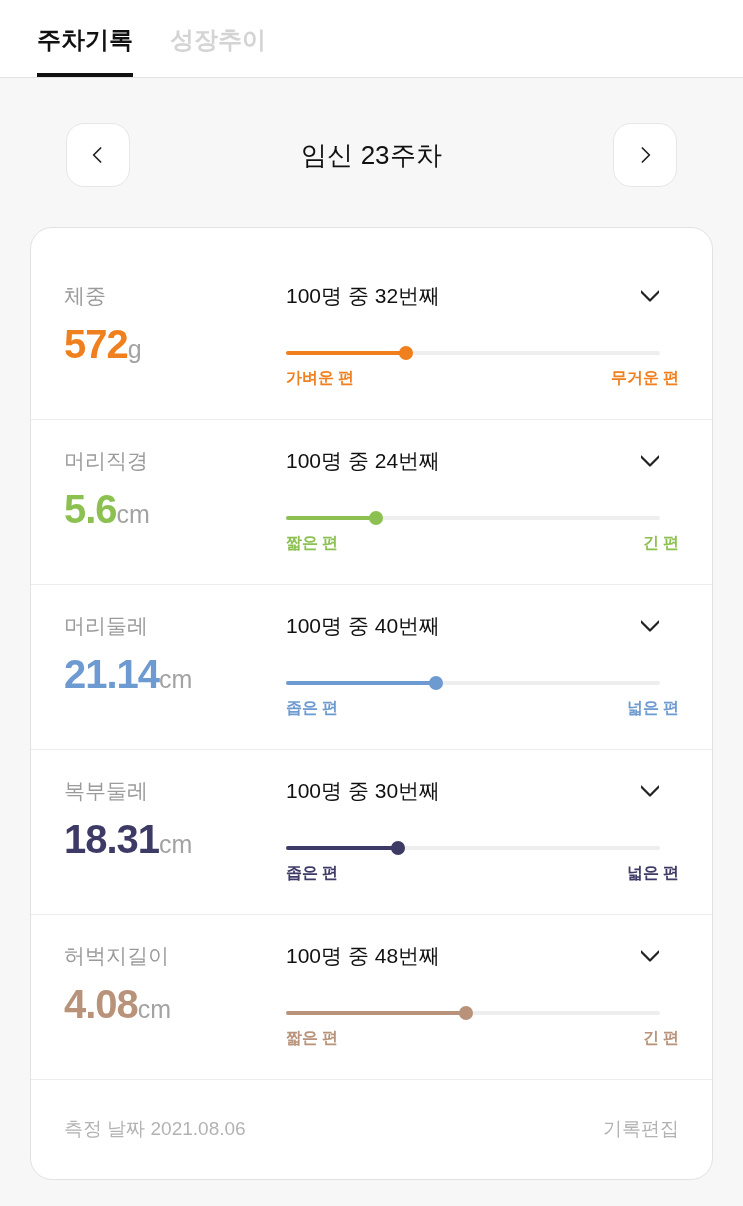  I want to click on unit-text: g, so click(134, 350).